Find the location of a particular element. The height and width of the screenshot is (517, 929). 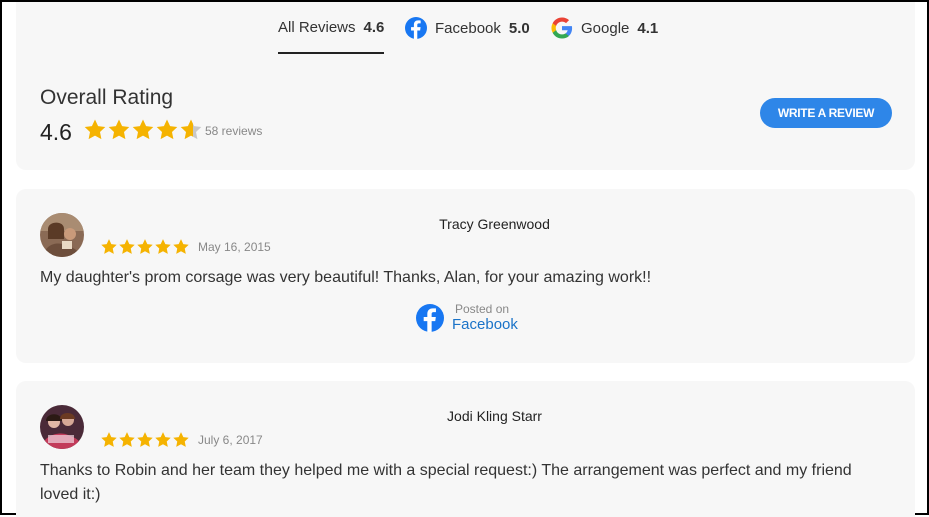

tab-rating: 5.0 is located at coordinates (519, 28).